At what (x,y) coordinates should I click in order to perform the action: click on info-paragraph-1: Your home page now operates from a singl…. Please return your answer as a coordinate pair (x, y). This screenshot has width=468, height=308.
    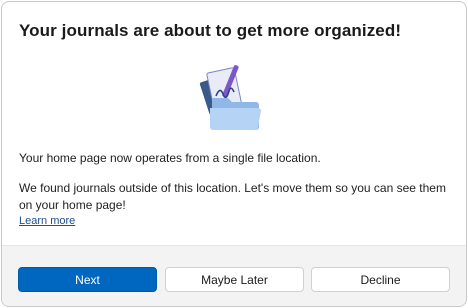
    Looking at the image, I should click on (170, 158).